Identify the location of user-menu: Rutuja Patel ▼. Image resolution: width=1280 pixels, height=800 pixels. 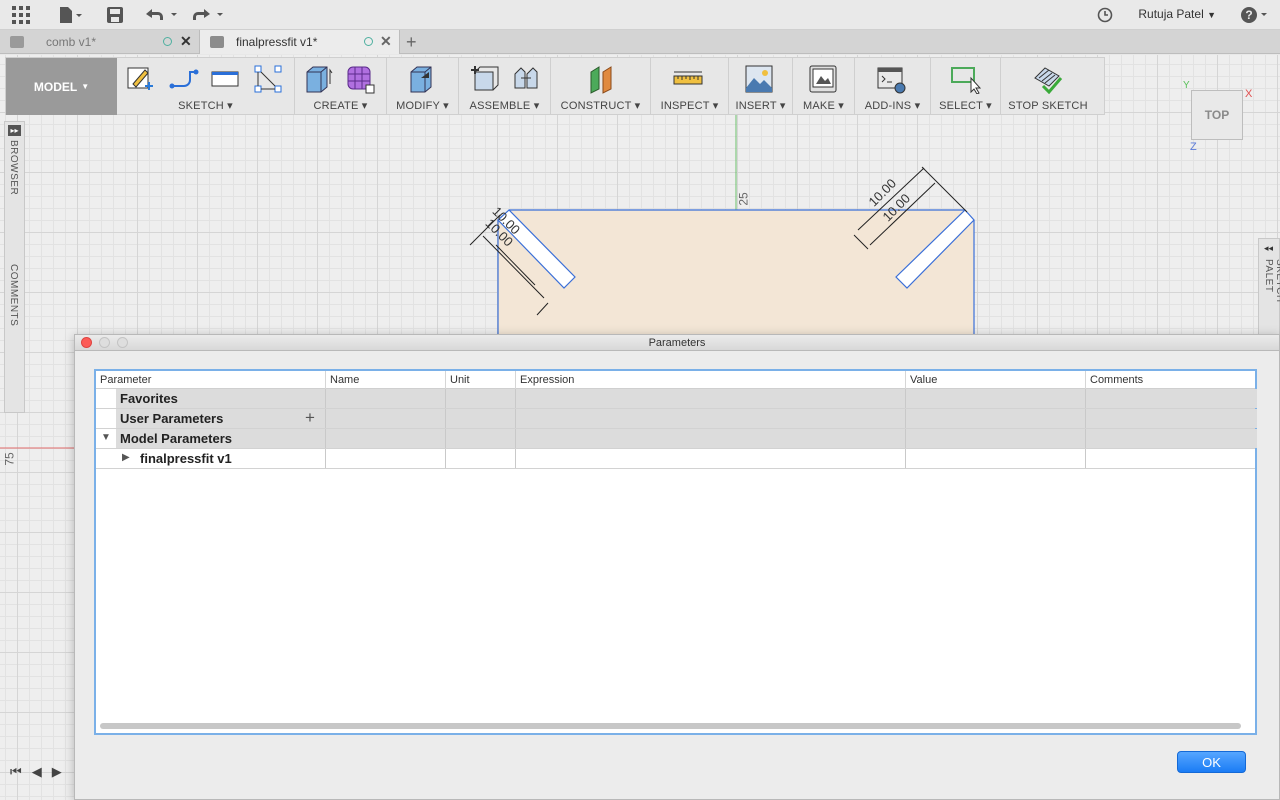
(1177, 14).